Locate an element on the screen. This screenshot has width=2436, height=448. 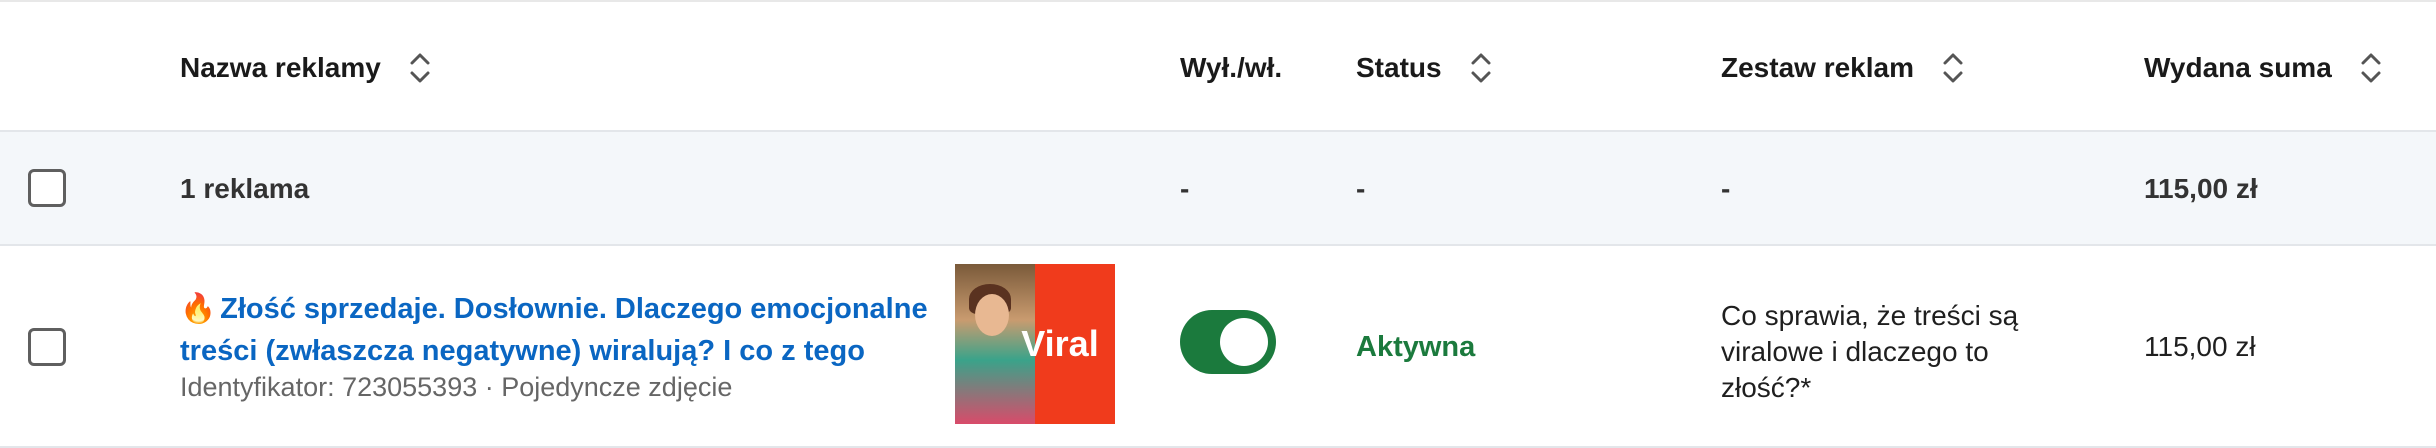
ad-active-toggle is located at coordinates (1228, 342).